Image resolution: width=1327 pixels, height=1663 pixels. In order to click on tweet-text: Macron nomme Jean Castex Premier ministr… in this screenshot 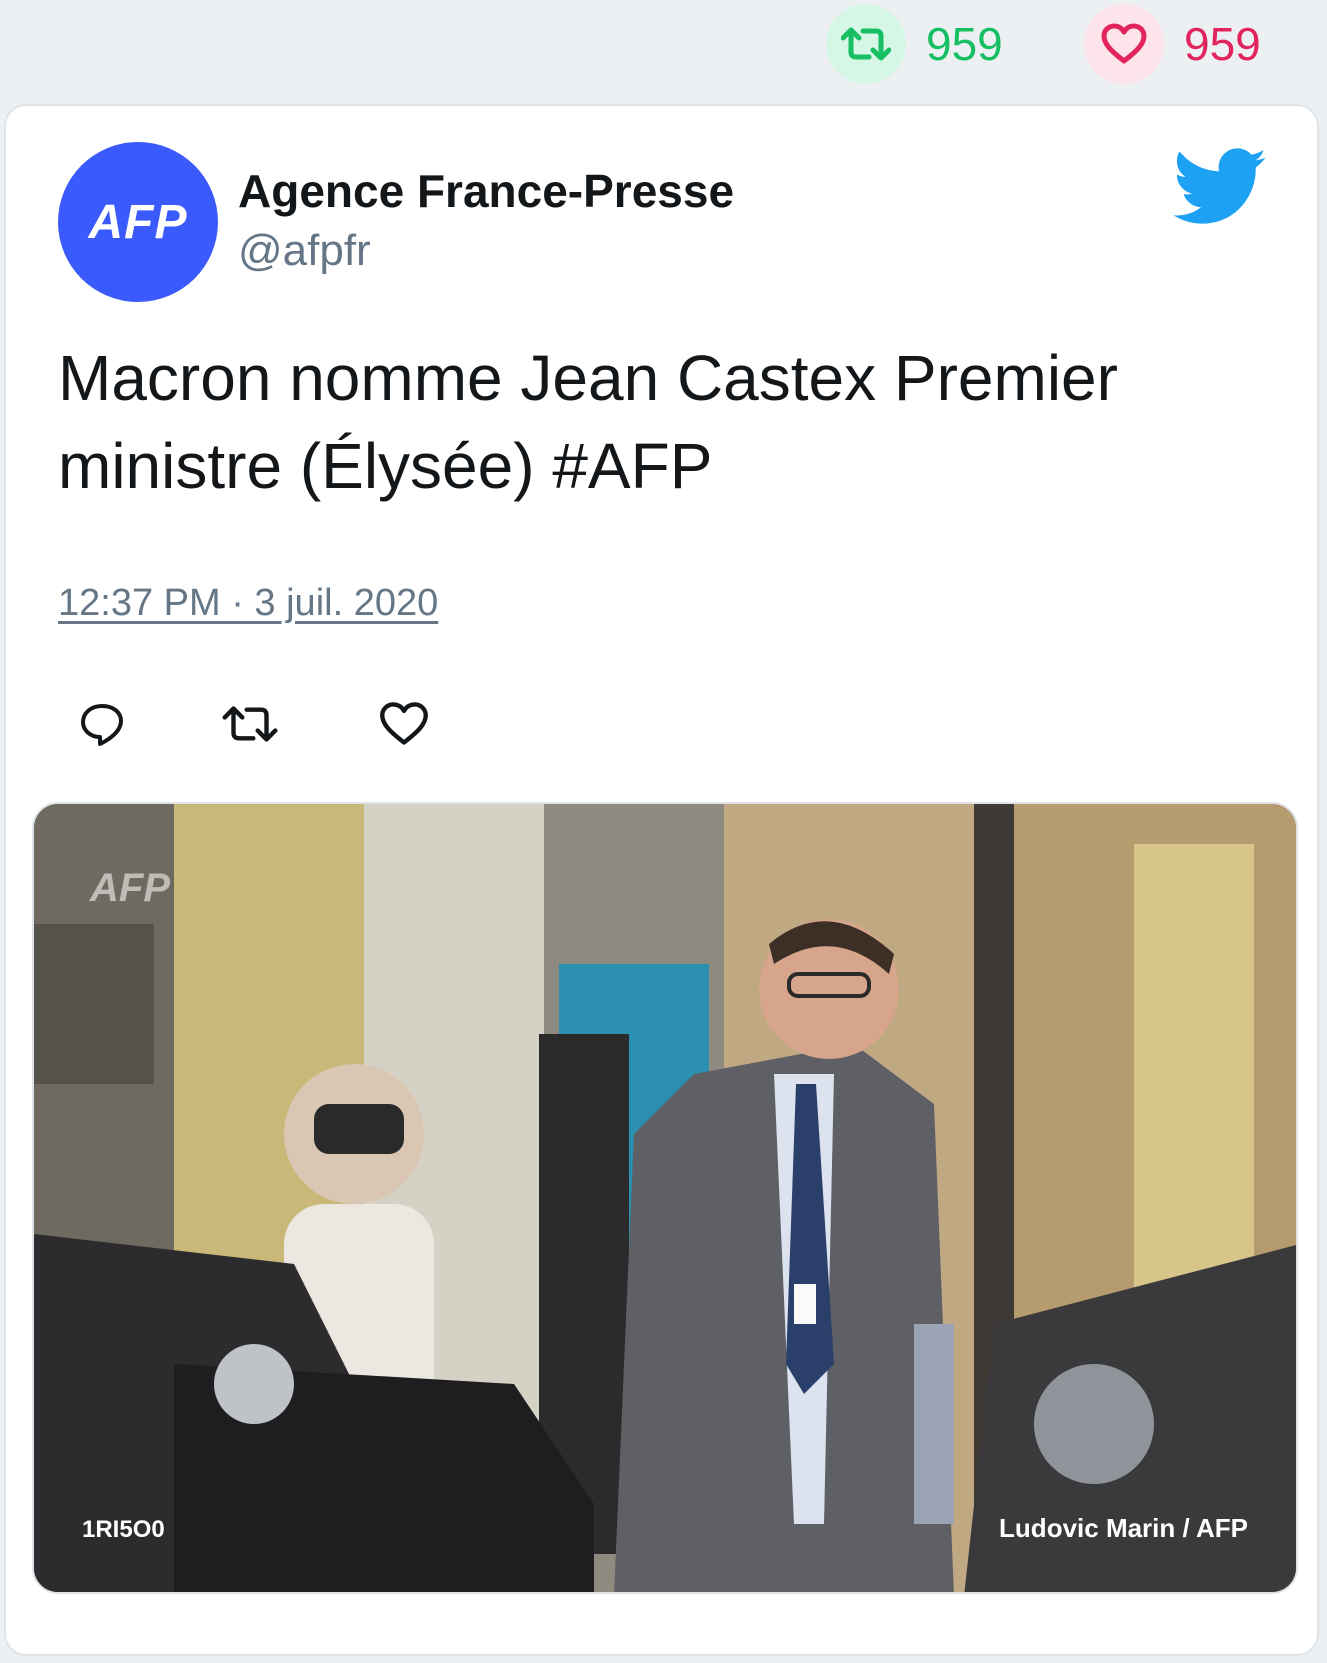, I will do `click(588, 422)`.